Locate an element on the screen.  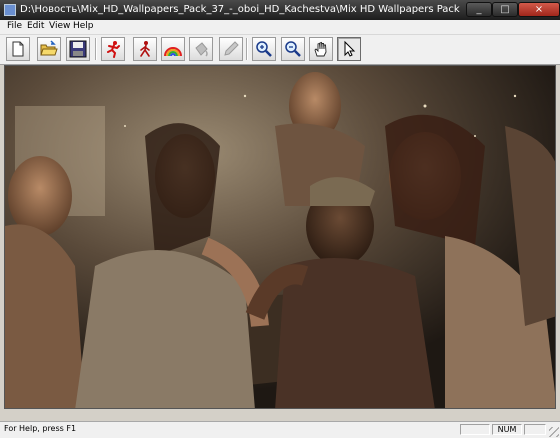
hand-pan-icon is located at coordinates (320, 49).